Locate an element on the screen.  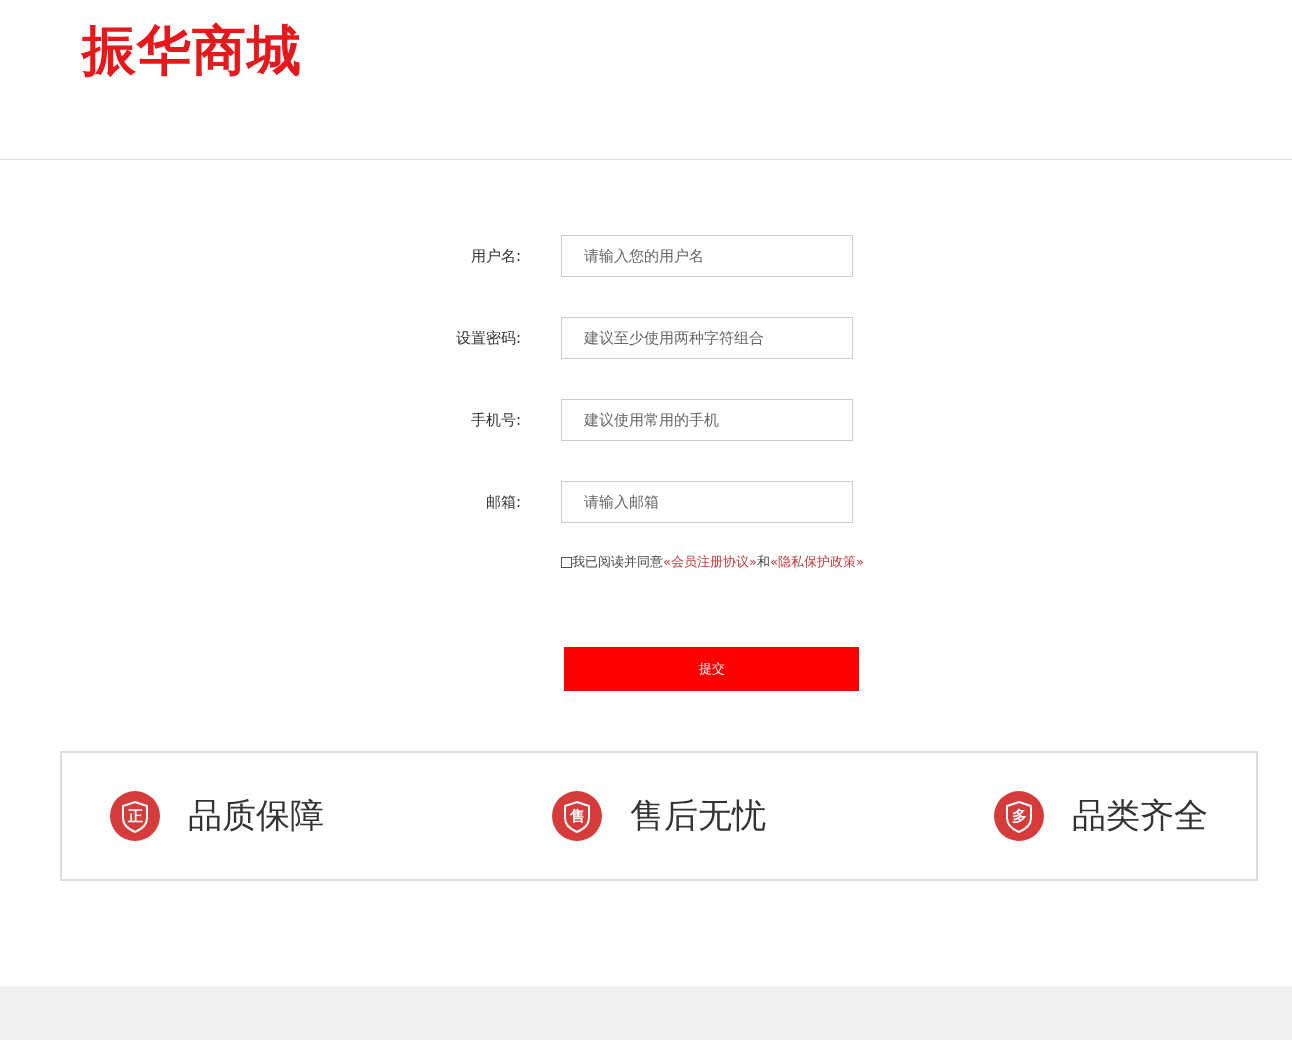
input-field: 请输入邮箱 is located at coordinates (707, 502).